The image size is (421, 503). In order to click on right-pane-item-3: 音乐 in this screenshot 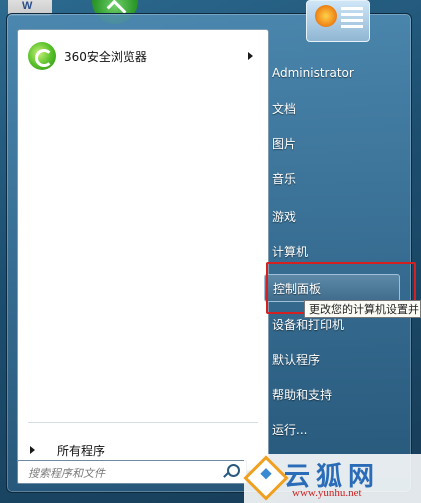, I will do `click(332, 178)`.